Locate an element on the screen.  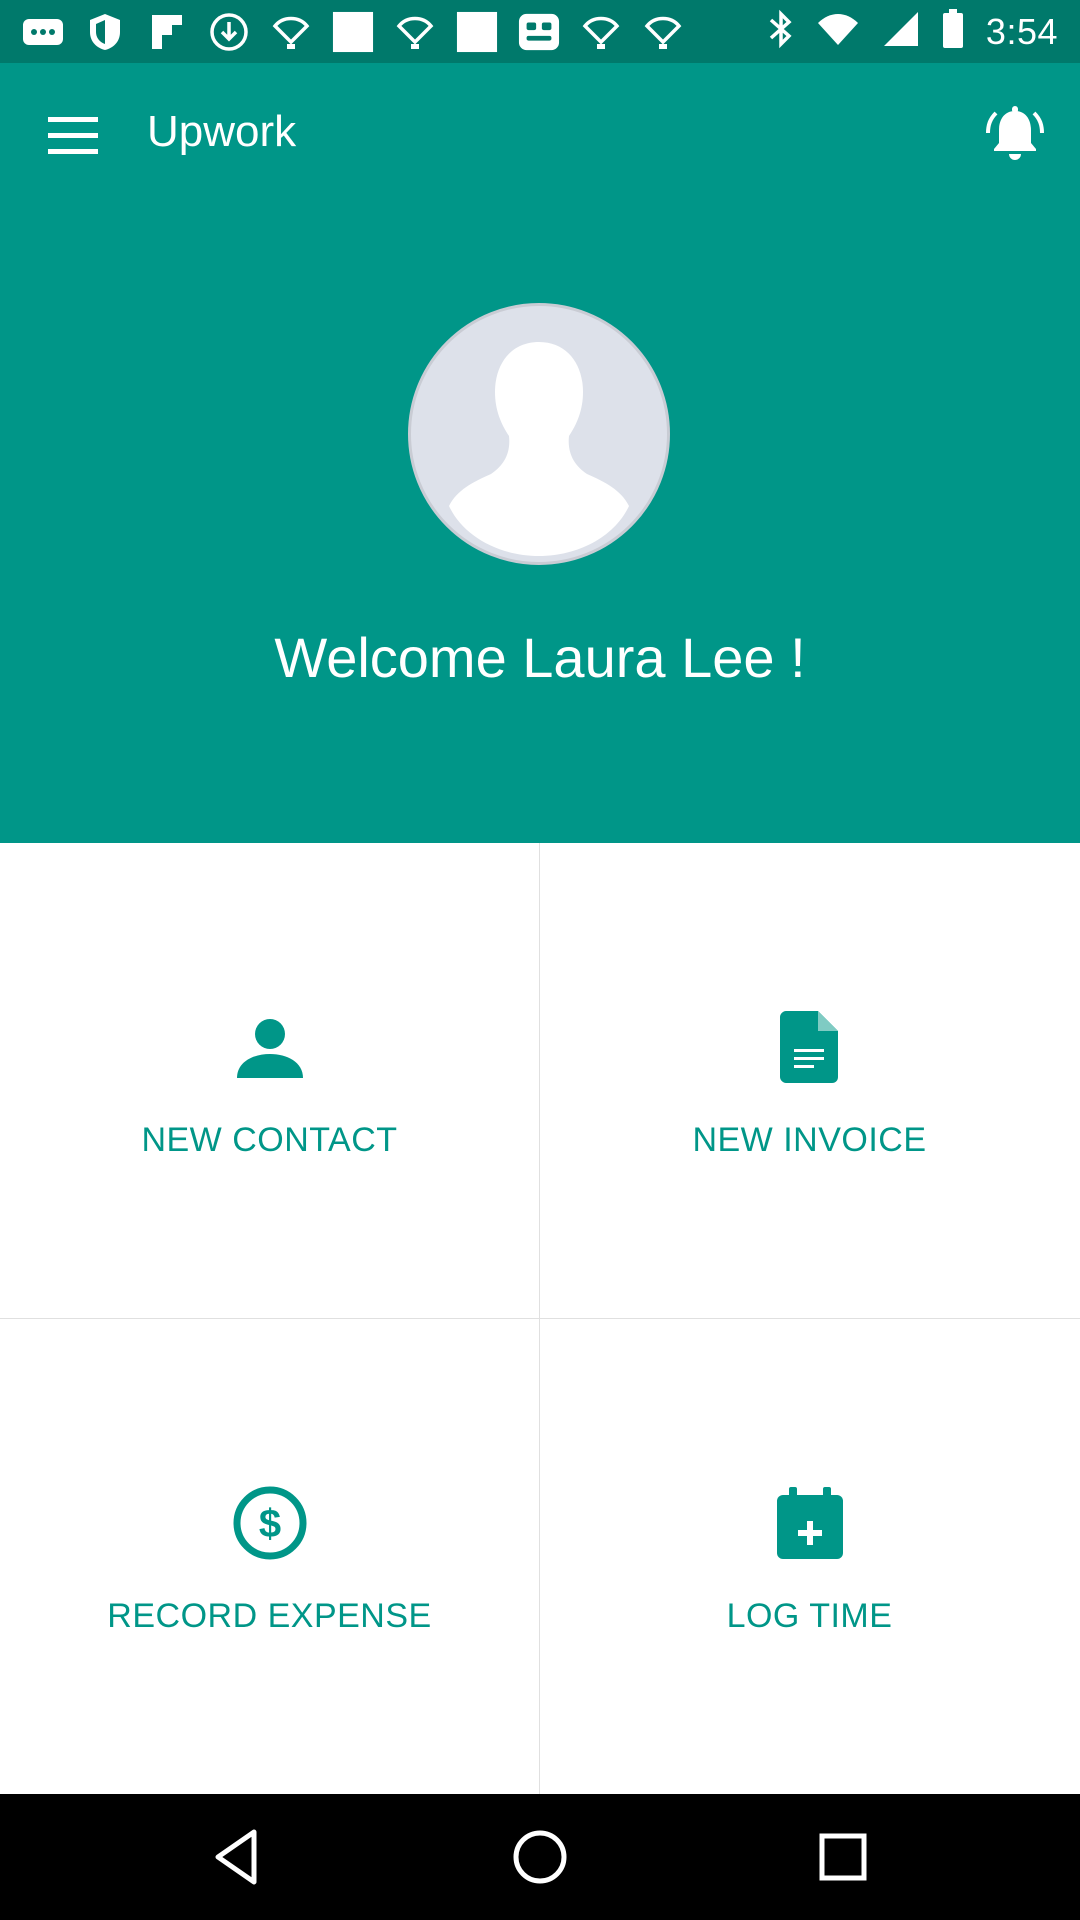
profile-placeholder-icon is located at coordinates (539, 449).